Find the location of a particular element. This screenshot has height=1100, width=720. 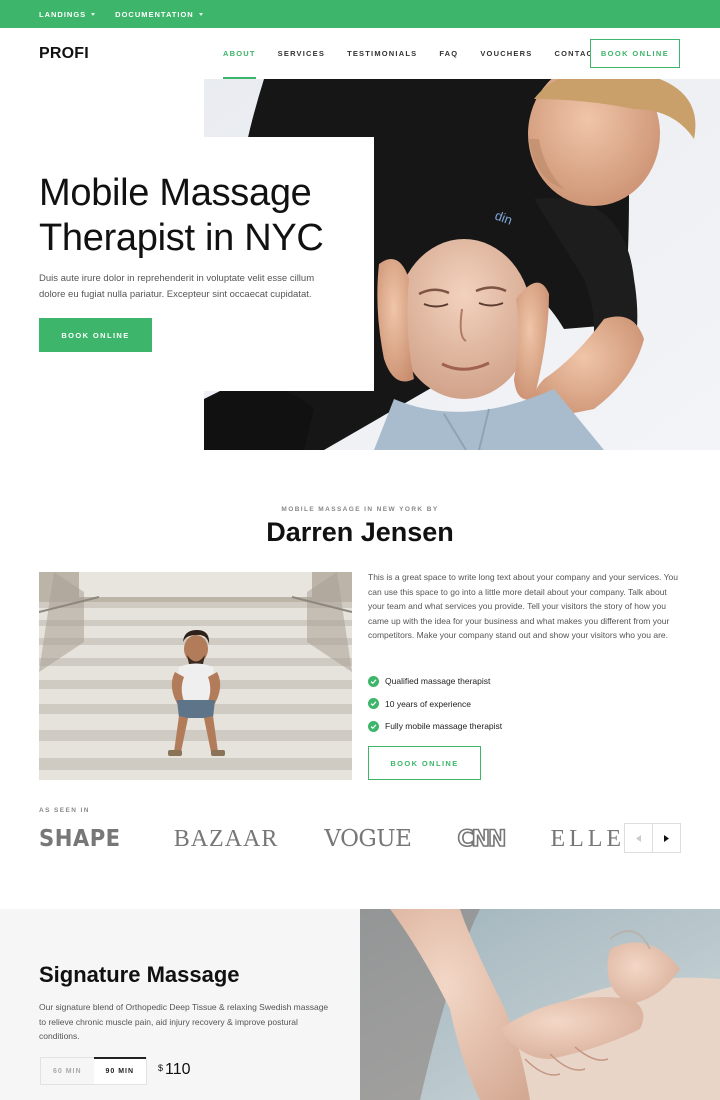

signature-photo is located at coordinates (540, 1004).